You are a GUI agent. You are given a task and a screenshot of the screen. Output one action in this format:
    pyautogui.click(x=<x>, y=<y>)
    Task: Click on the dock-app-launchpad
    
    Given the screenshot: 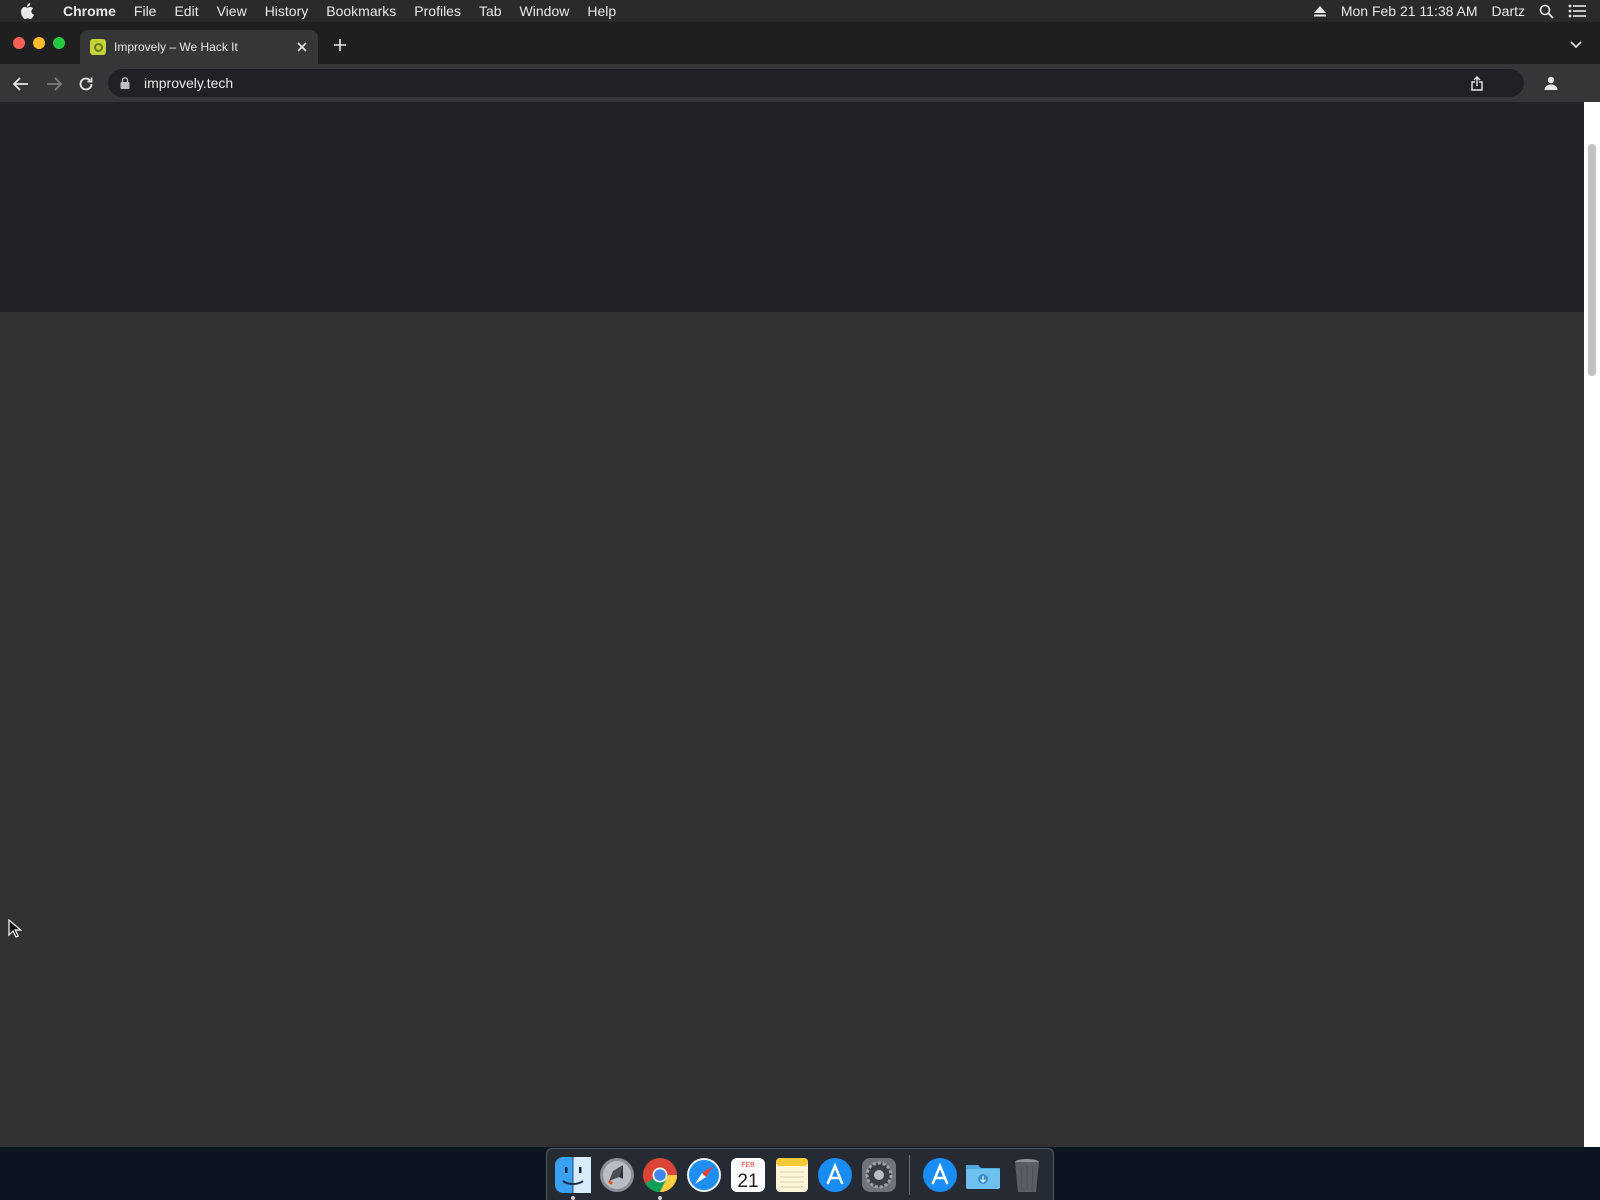 What is the action you would take?
    pyautogui.click(x=617, y=1175)
    